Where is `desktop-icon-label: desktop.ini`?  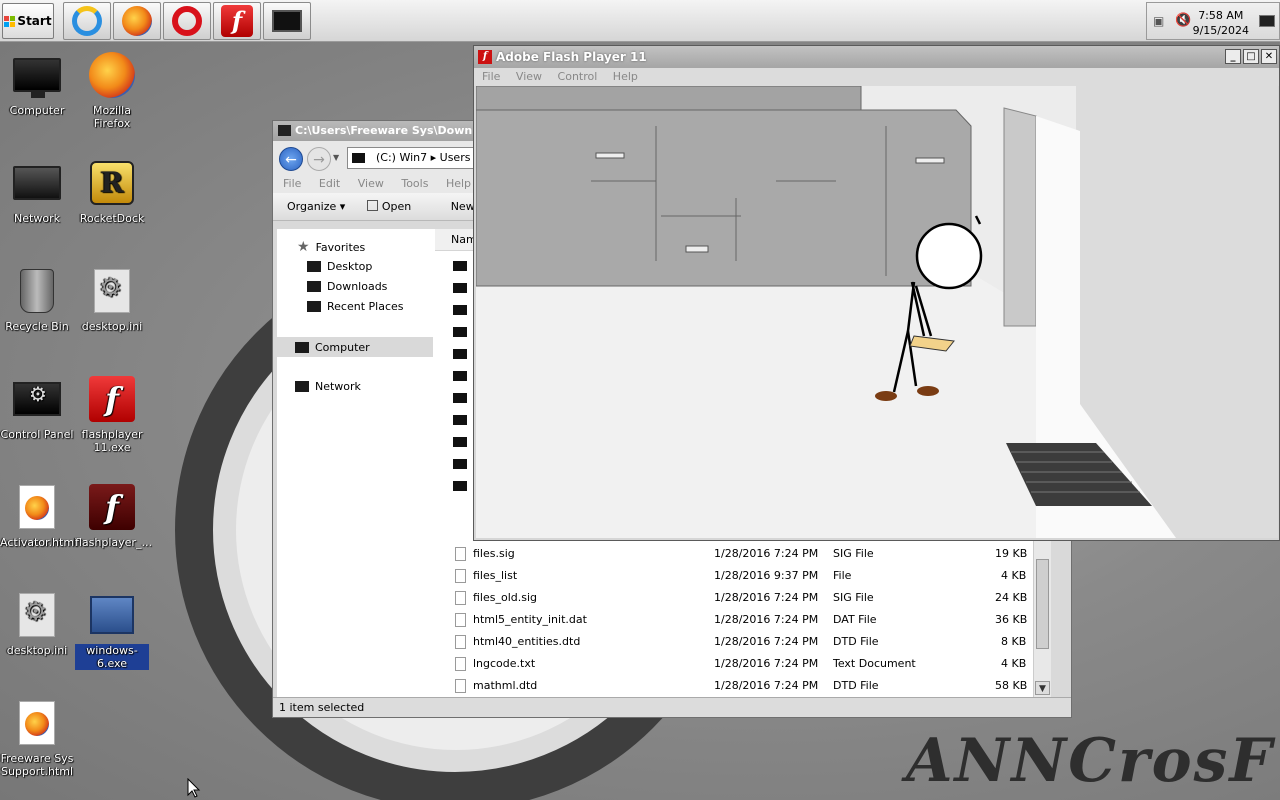
desktop-icon-label: desktop.ini is located at coordinates (37, 650).